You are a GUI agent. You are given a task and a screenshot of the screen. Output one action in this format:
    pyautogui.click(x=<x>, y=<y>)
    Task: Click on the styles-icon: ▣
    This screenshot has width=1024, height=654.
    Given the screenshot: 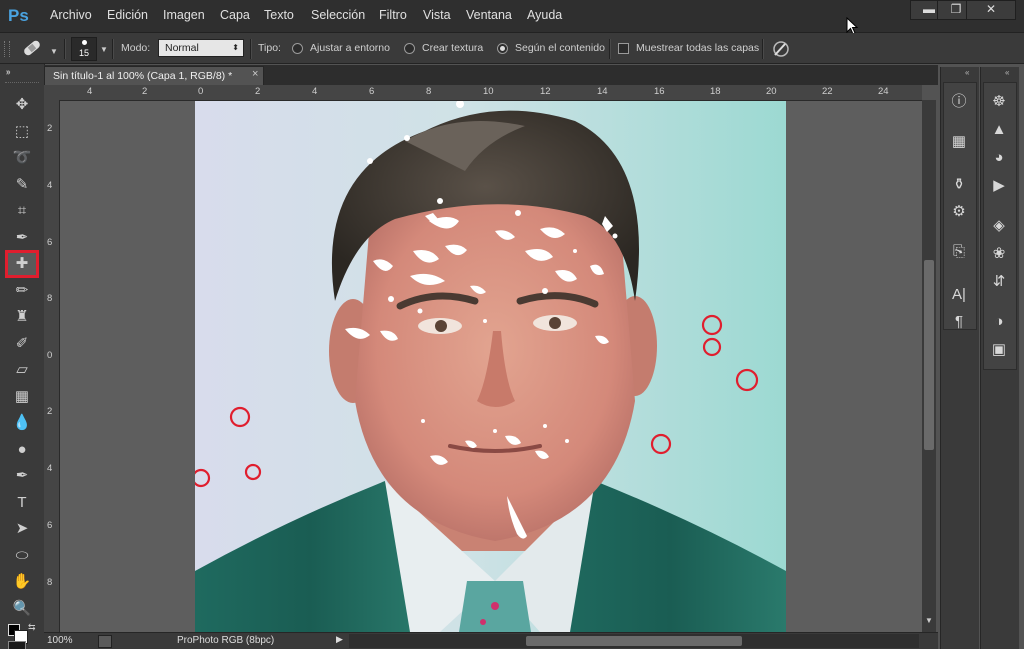 What is the action you would take?
    pyautogui.click(x=999, y=350)
    